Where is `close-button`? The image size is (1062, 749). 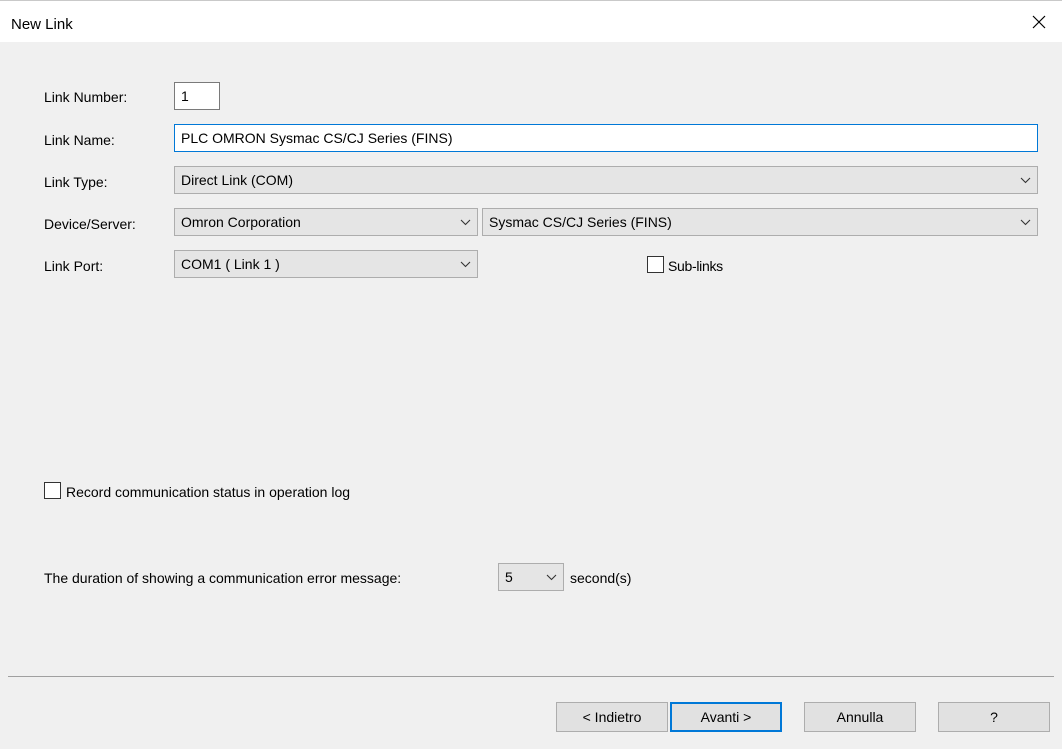
close-button is located at coordinates (1039, 22).